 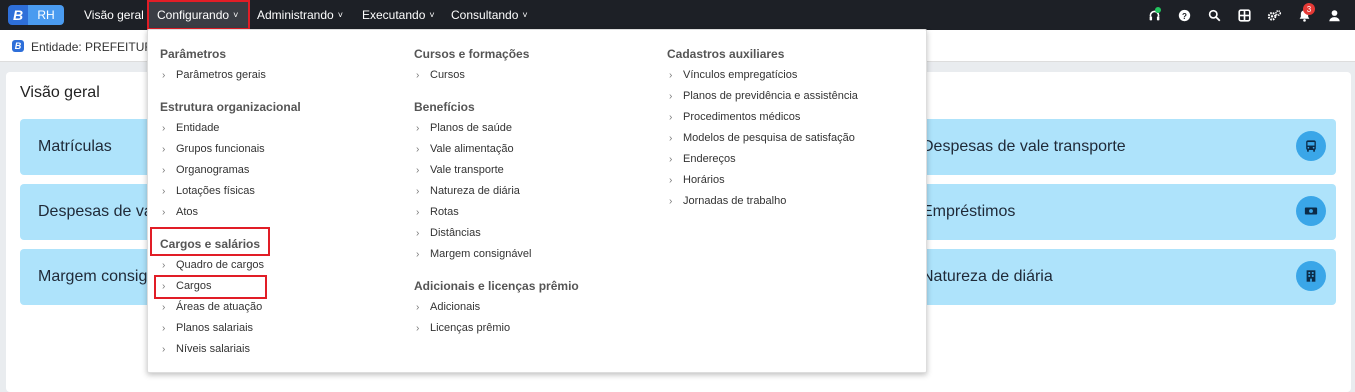 I want to click on menu-item-atos: › Atos, so click(x=180, y=212).